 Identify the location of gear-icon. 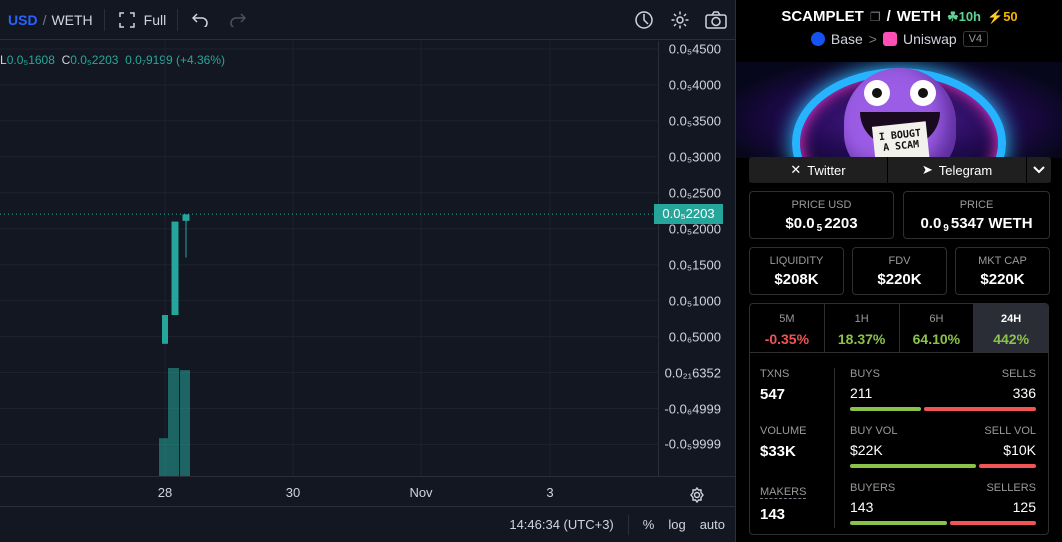
(680, 20).